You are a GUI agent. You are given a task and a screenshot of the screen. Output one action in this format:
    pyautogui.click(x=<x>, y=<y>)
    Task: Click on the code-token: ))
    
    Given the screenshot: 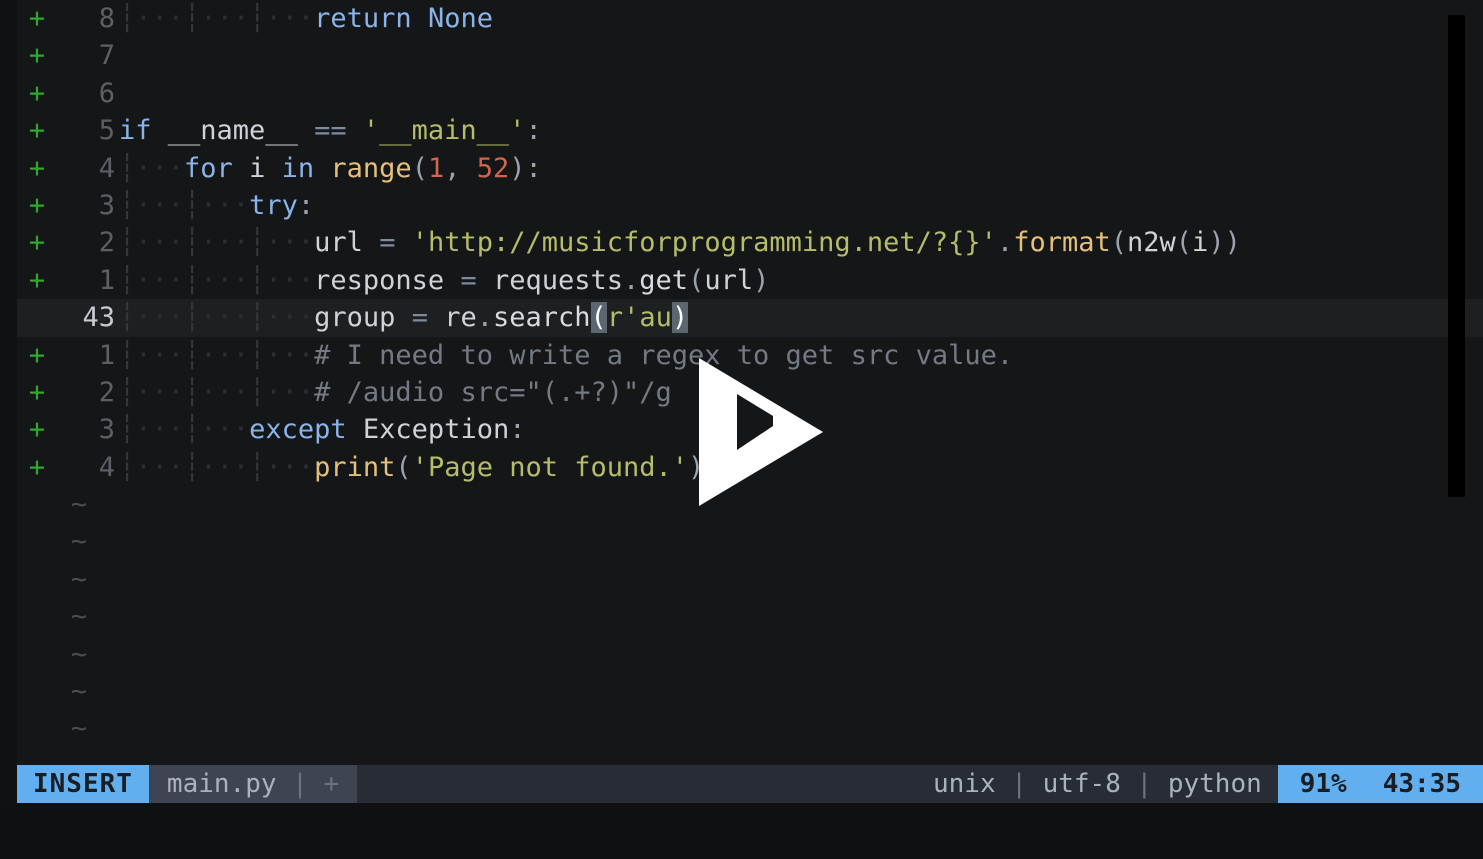 What is the action you would take?
    pyautogui.click(x=1224, y=243)
    